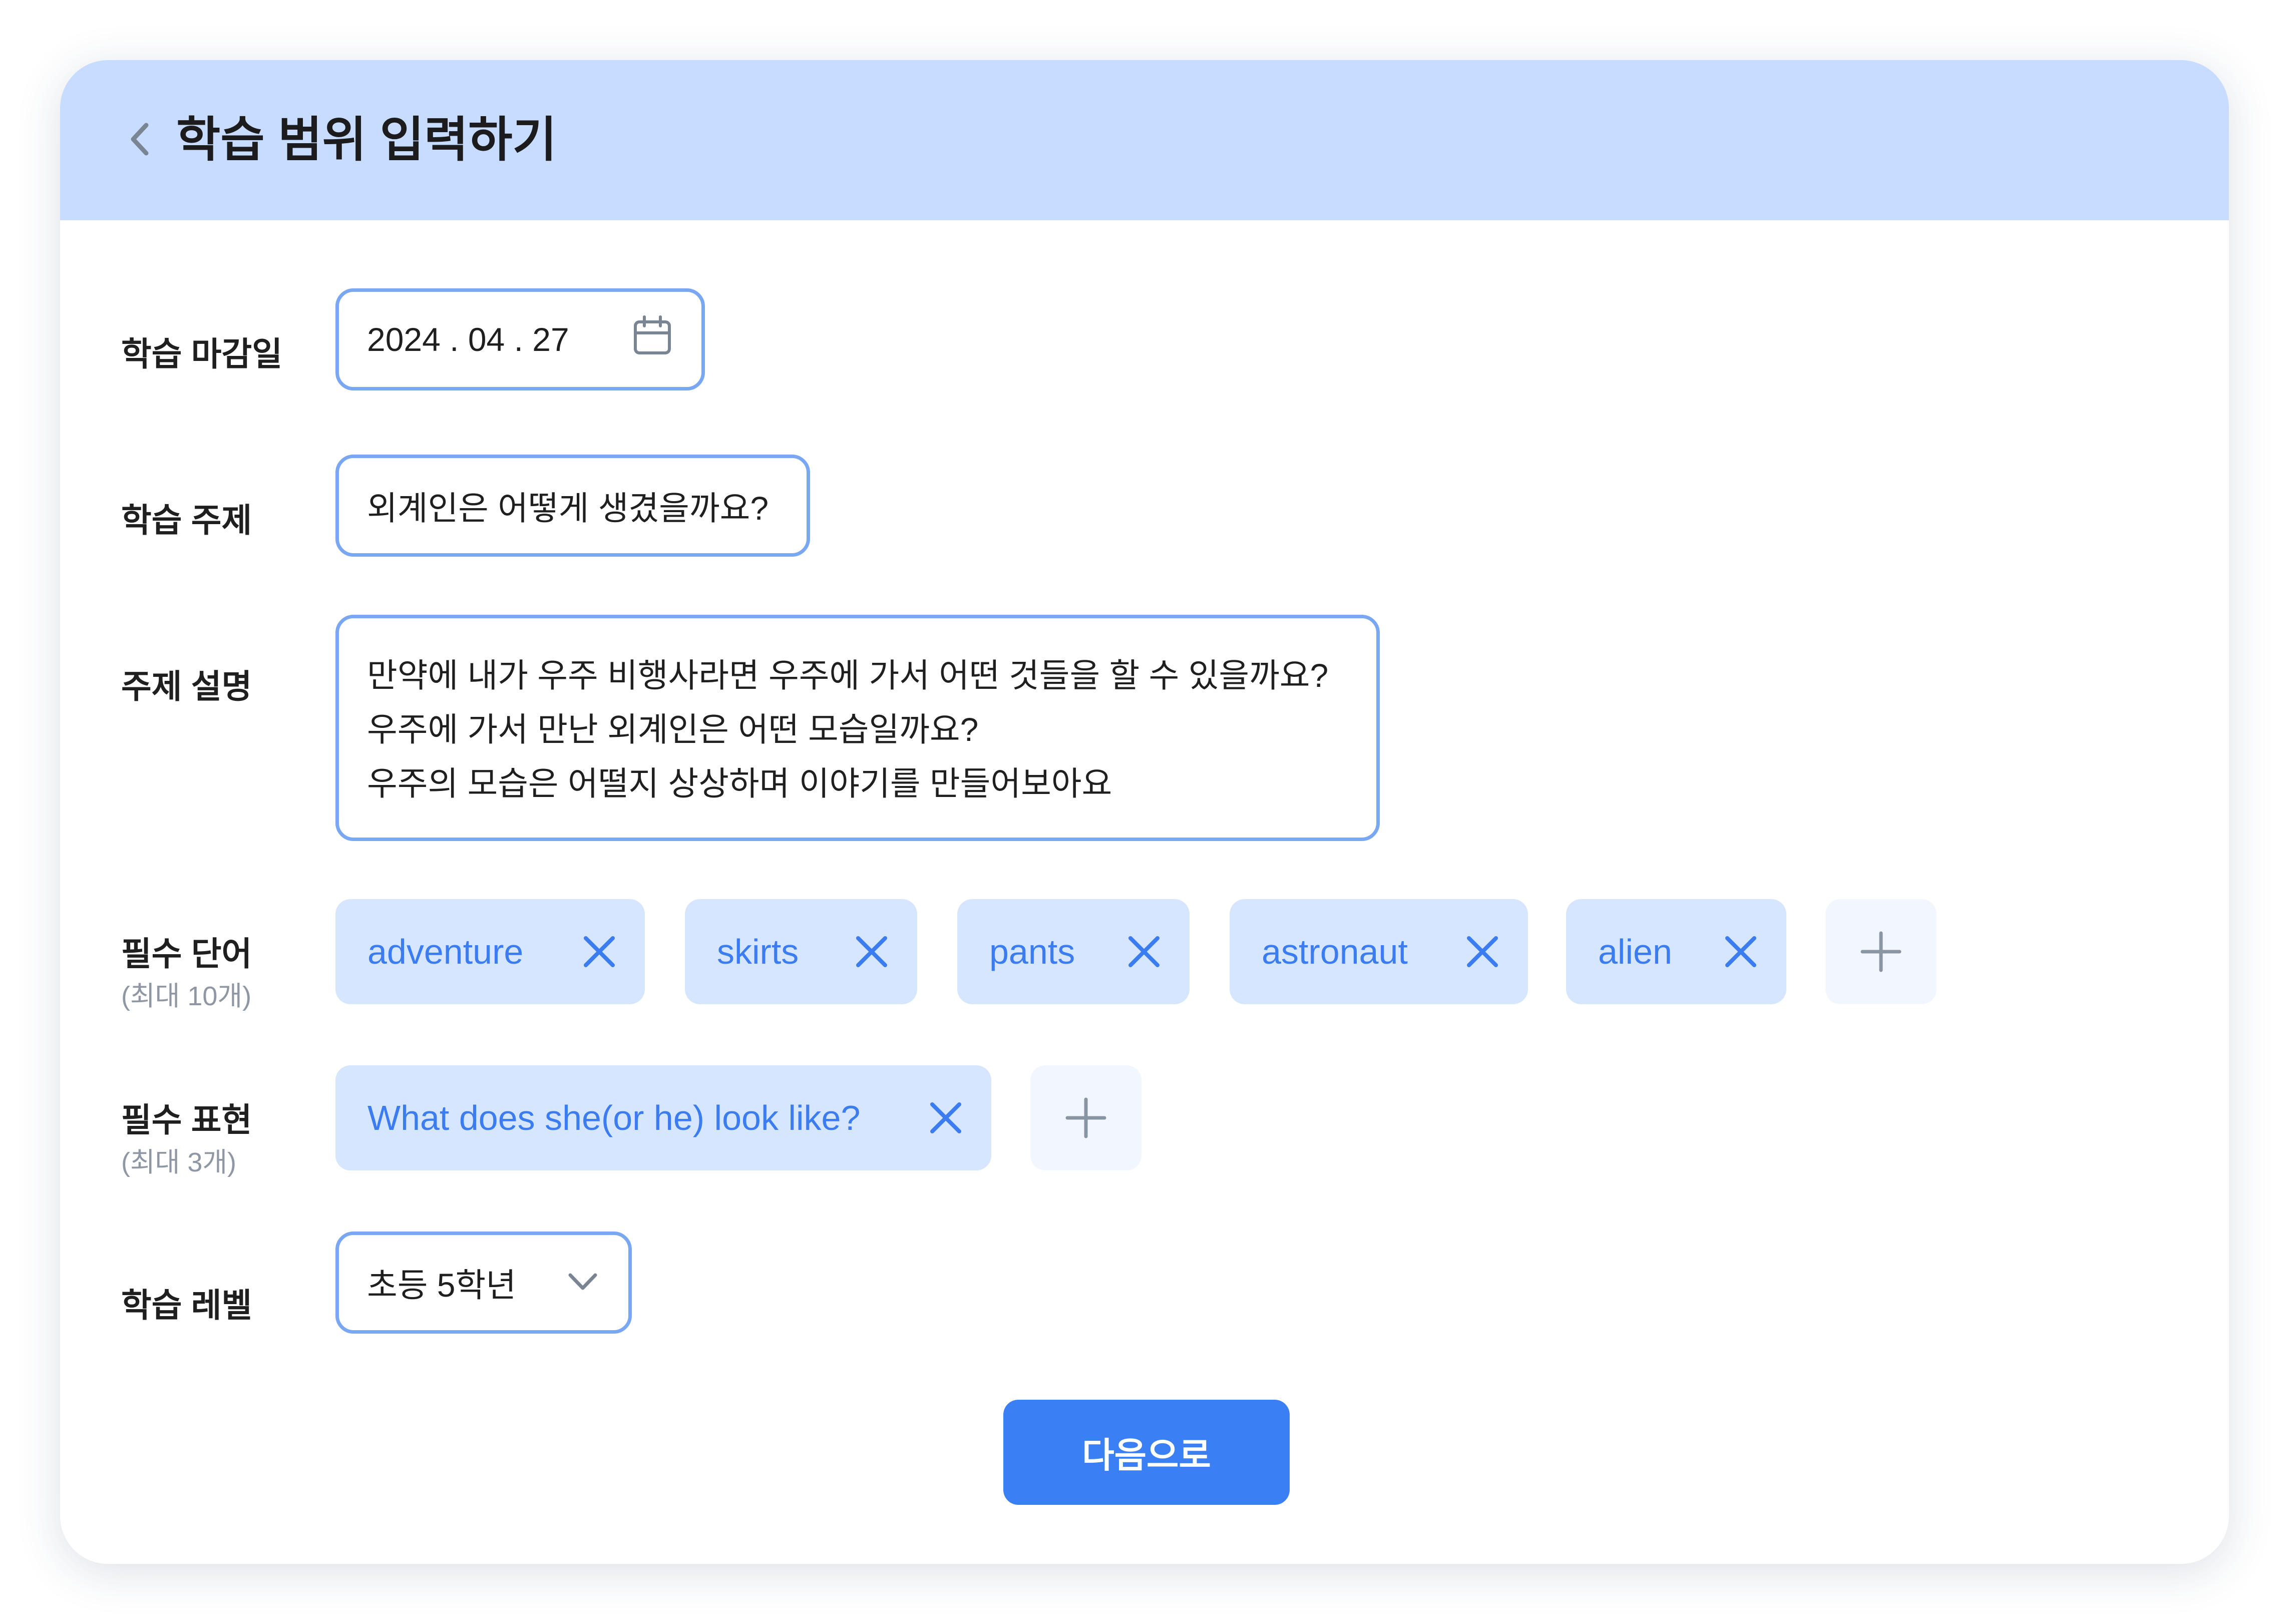 The width and height of the screenshot is (2289, 1624). I want to click on required-words-label: 필수 단어, so click(186, 953).